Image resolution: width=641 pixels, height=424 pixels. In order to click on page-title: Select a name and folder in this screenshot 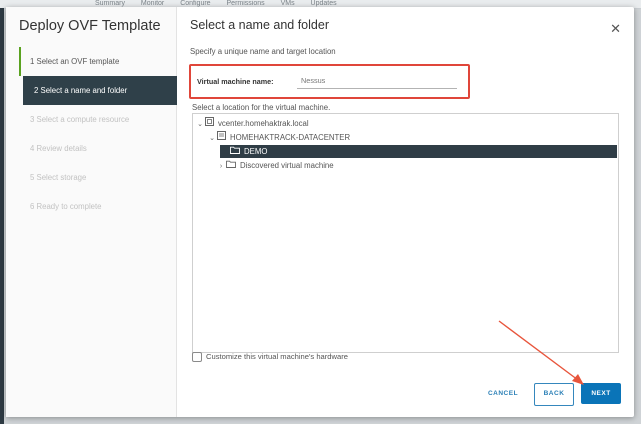, I will do `click(259, 25)`.